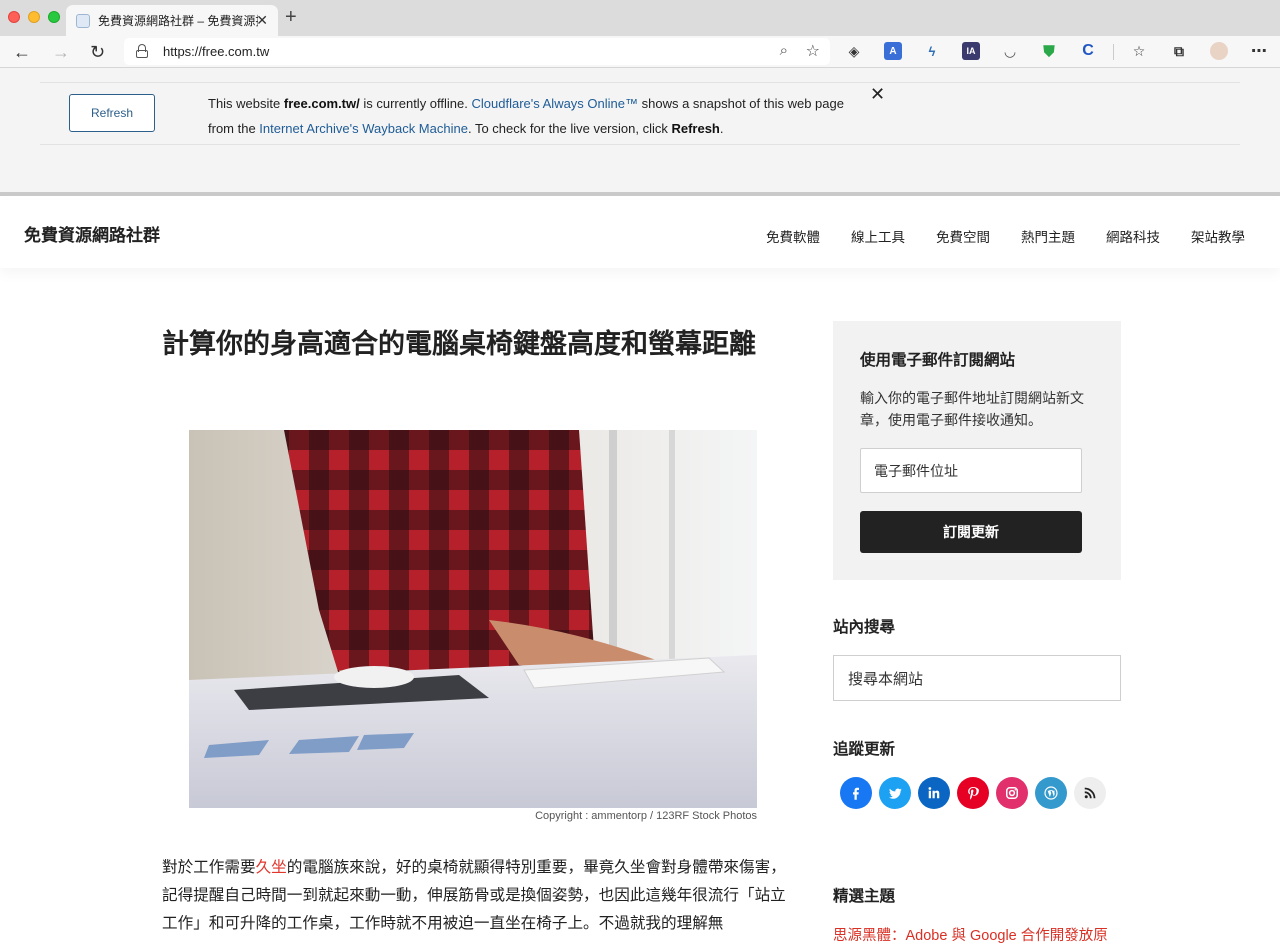 The width and height of the screenshot is (1280, 946). I want to click on main-navigation: 免費軟體 線上工具 免費空間 熱門主題 網路科技 架站教學, so click(1005, 236).